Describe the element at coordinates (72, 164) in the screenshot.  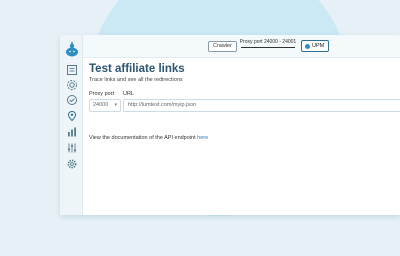
I see `settings-gear-icon` at that location.